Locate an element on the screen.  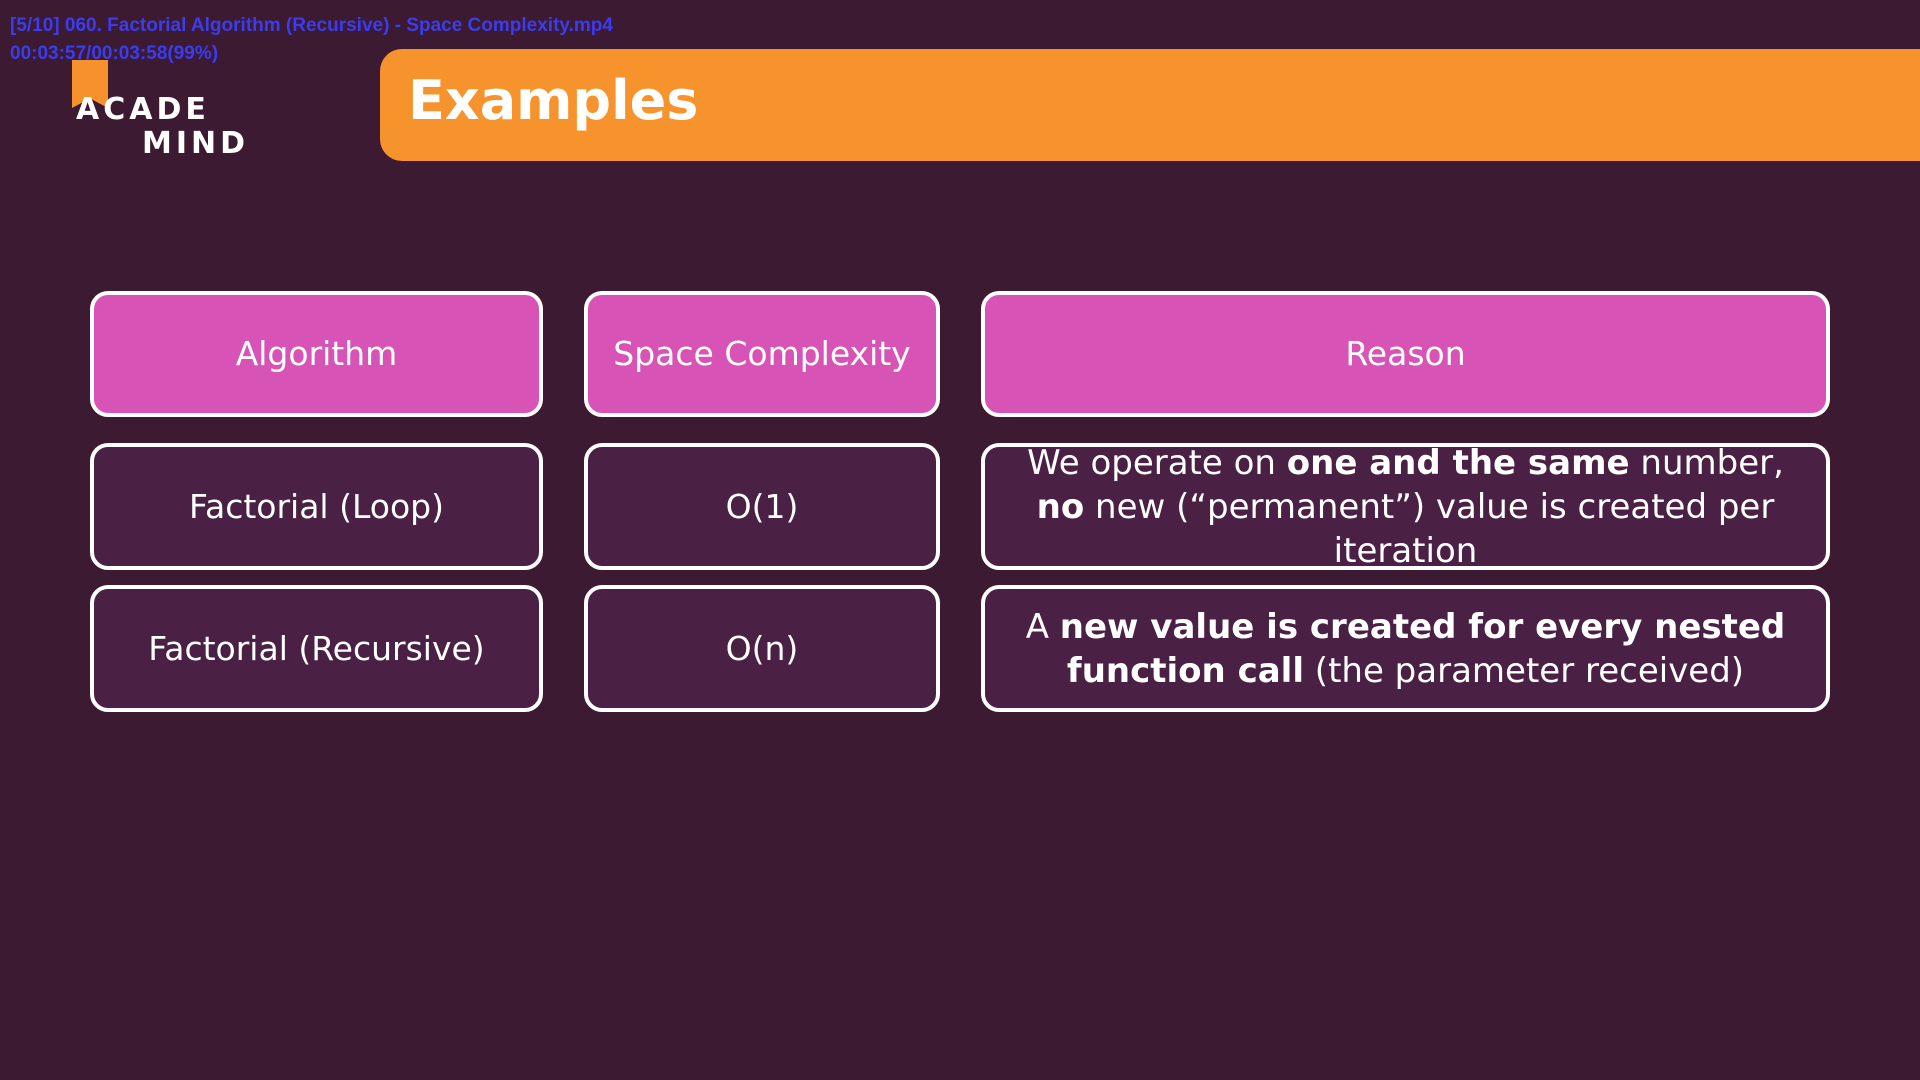
row1-complexity: O(1) is located at coordinates (762, 506).